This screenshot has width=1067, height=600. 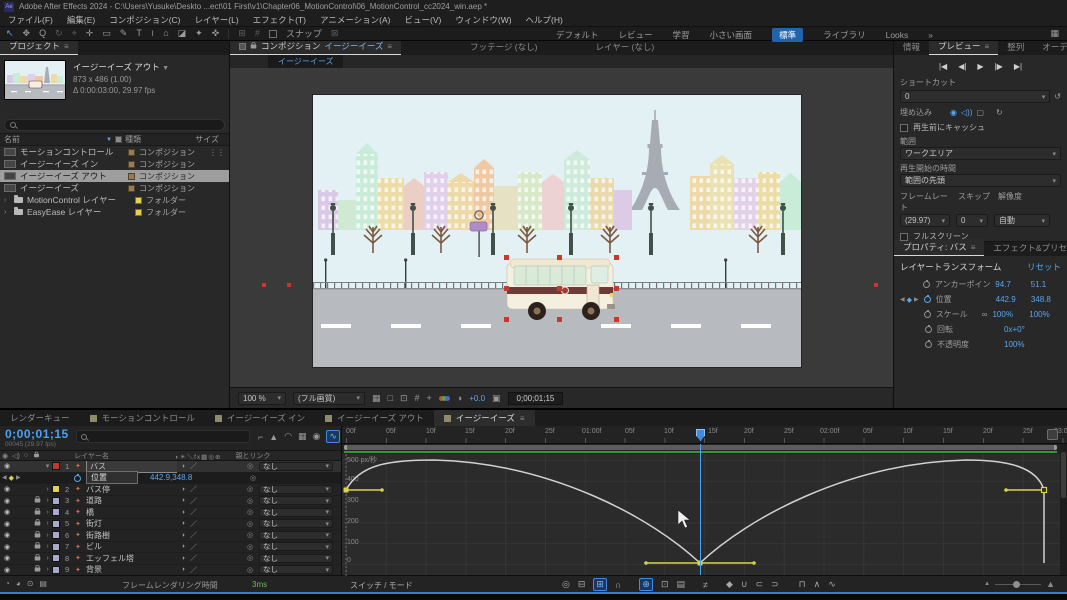 What do you see at coordinates (980, 180) in the screenshot?
I see `play-from-select: 範囲の先頭` at bounding box center [980, 180].